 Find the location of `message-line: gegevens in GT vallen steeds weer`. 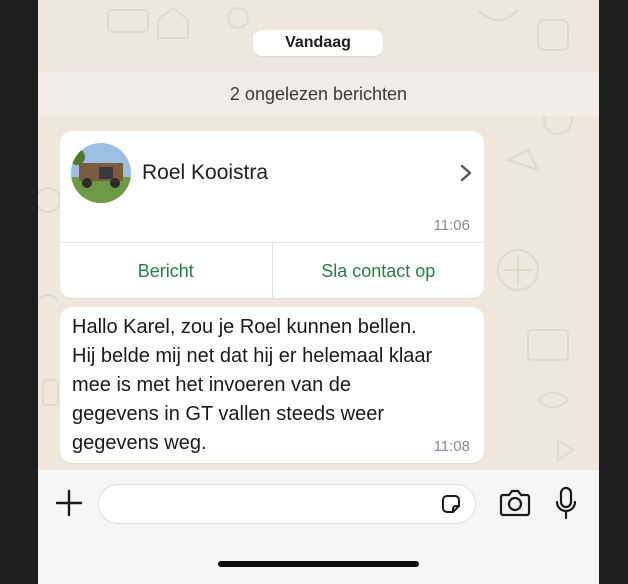

message-line: gegevens in GT vallen steeds weer is located at coordinates (228, 414).